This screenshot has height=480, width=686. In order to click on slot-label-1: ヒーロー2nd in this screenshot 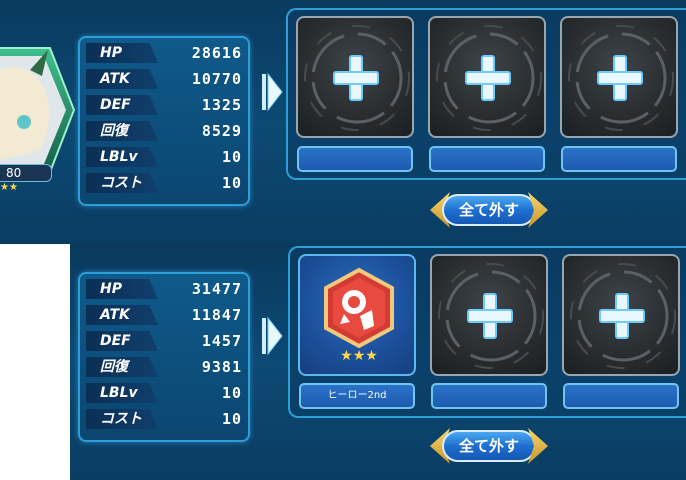, I will do `click(357, 396)`.